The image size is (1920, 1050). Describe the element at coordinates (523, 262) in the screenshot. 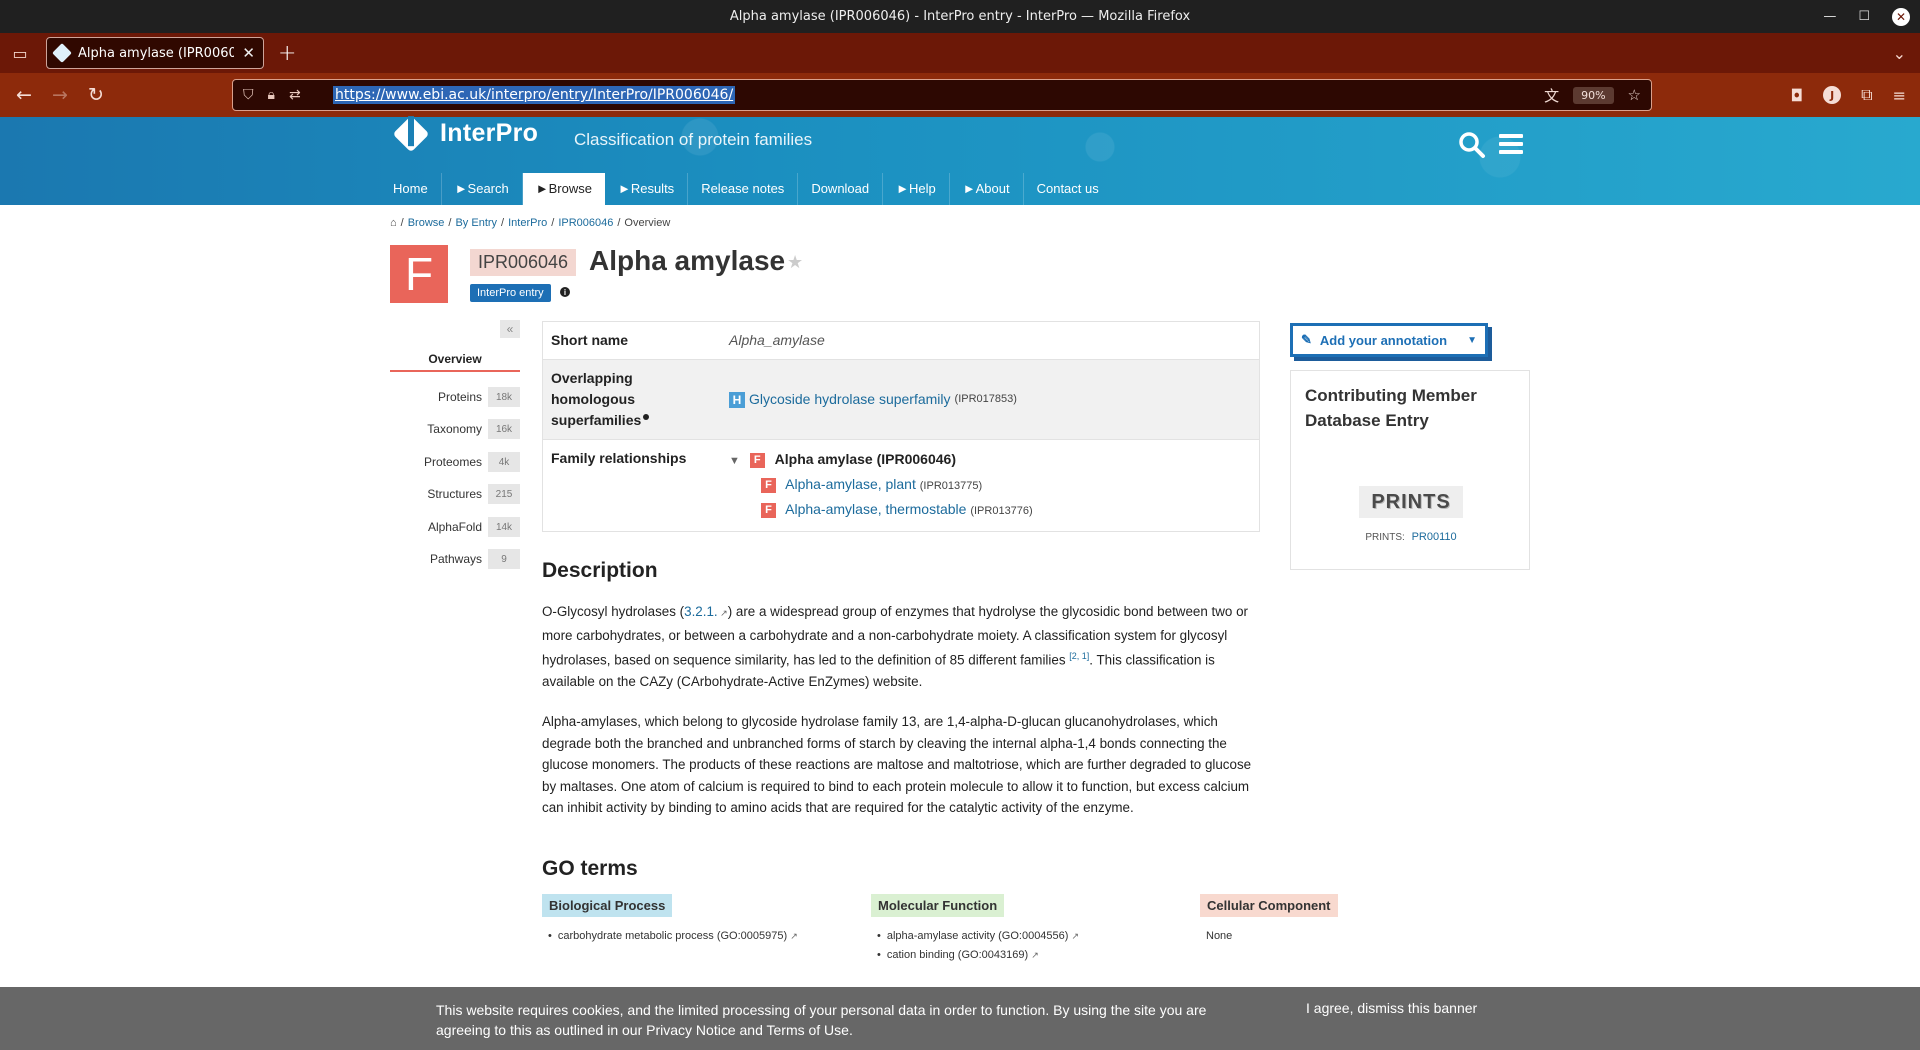

I see `entry-accession: IPR006046` at that location.